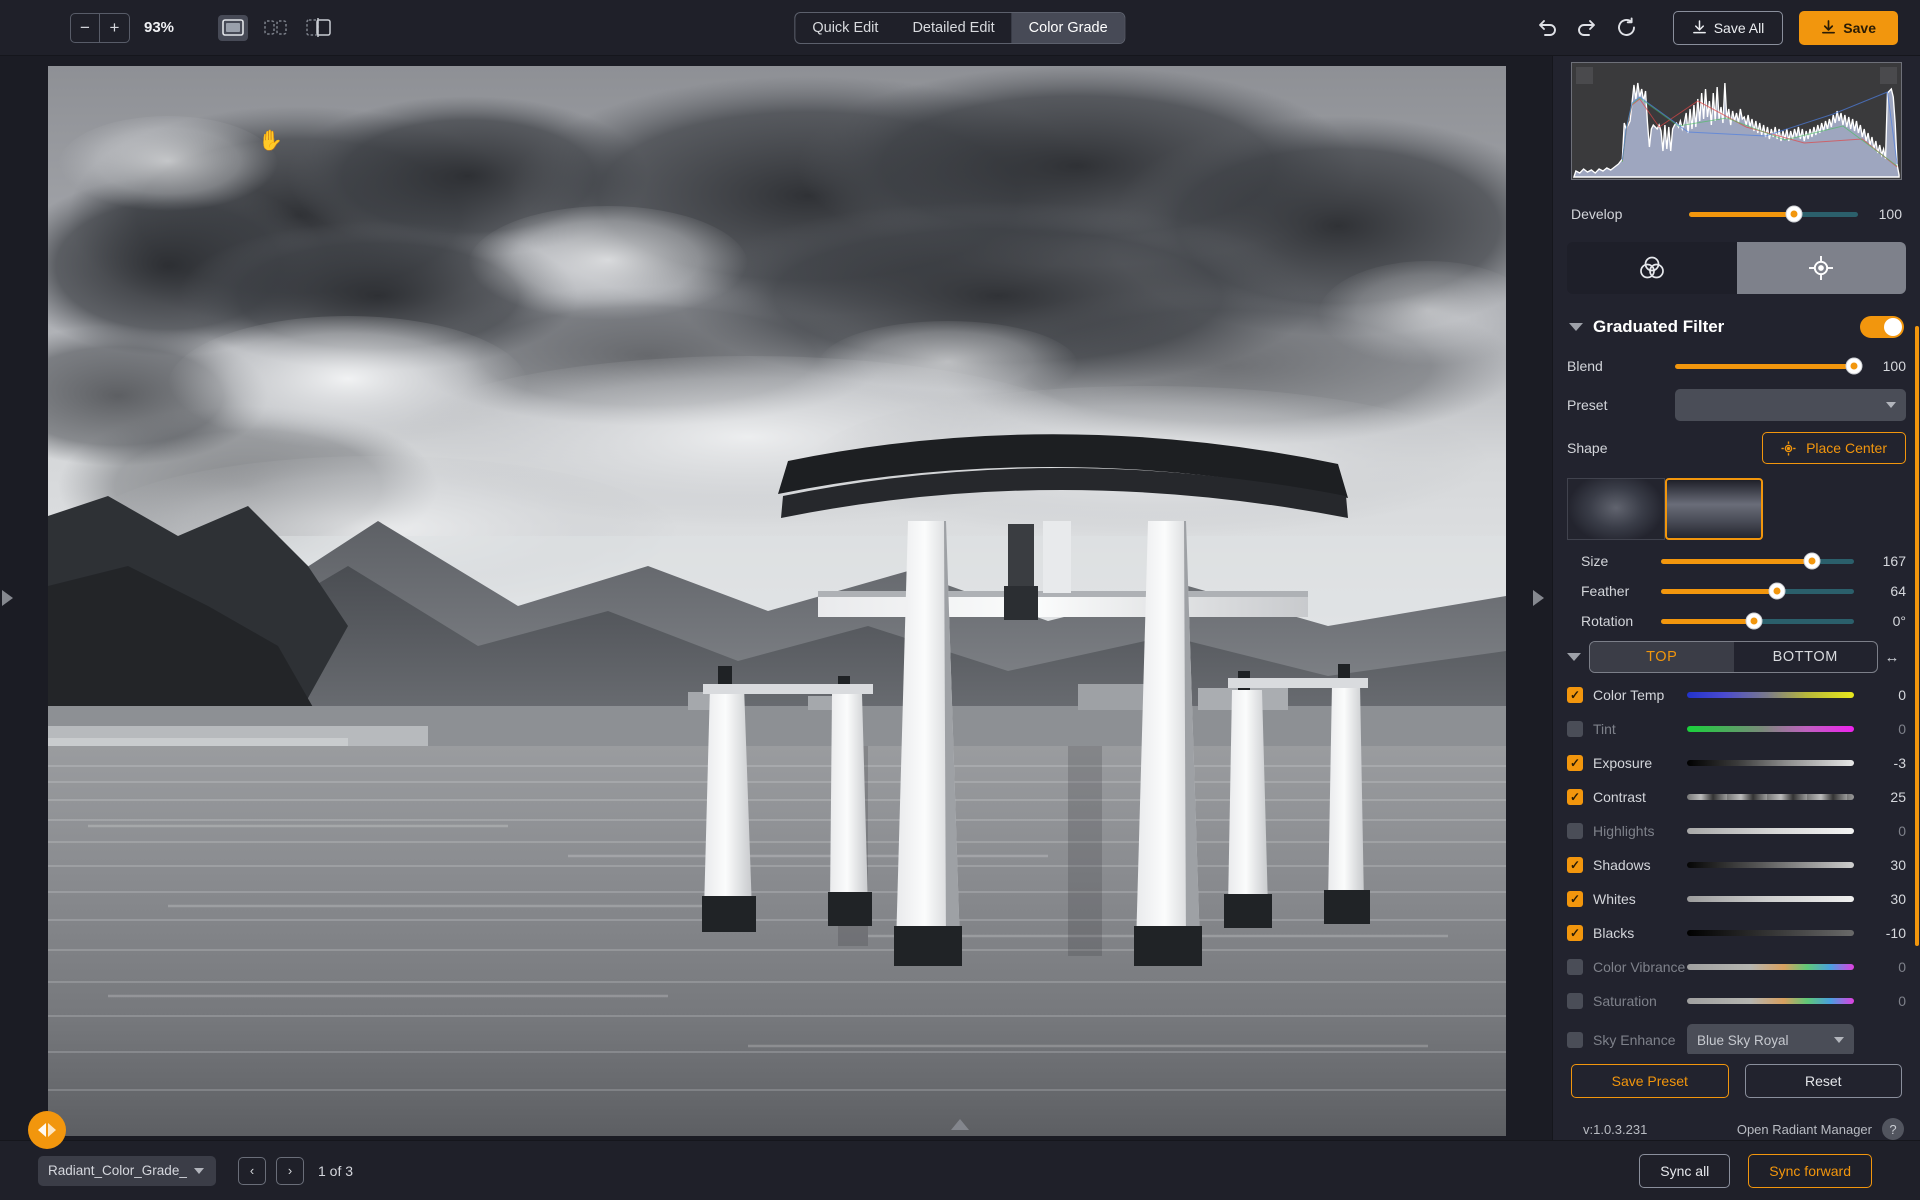 The height and width of the screenshot is (1200, 1920). I want to click on feather-slider, so click(1757, 591).